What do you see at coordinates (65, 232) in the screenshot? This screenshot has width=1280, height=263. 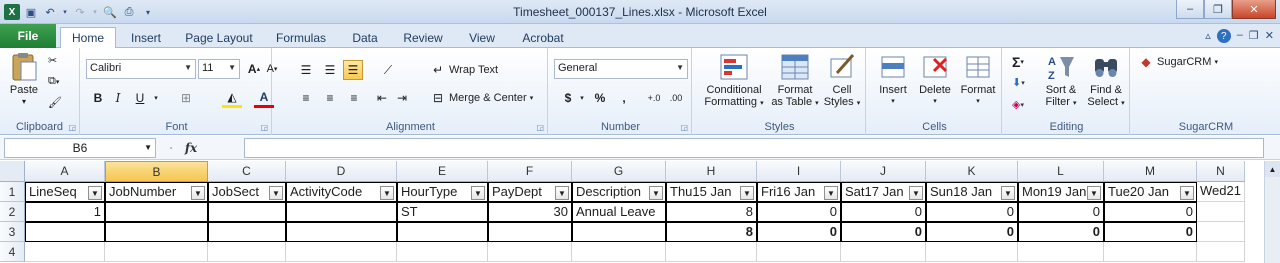 I see `cell-a3` at bounding box center [65, 232].